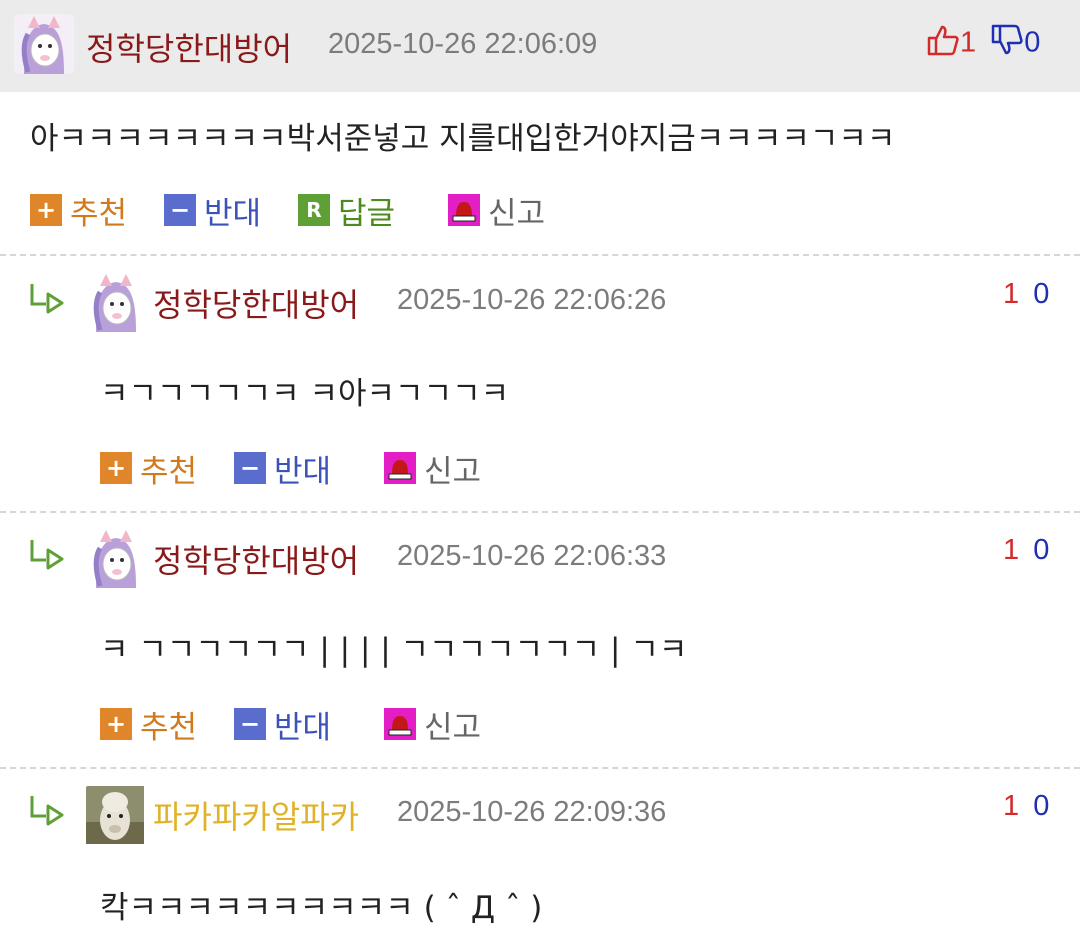  What do you see at coordinates (367, 213) in the screenshot?
I see `reply-label: 답글` at bounding box center [367, 213].